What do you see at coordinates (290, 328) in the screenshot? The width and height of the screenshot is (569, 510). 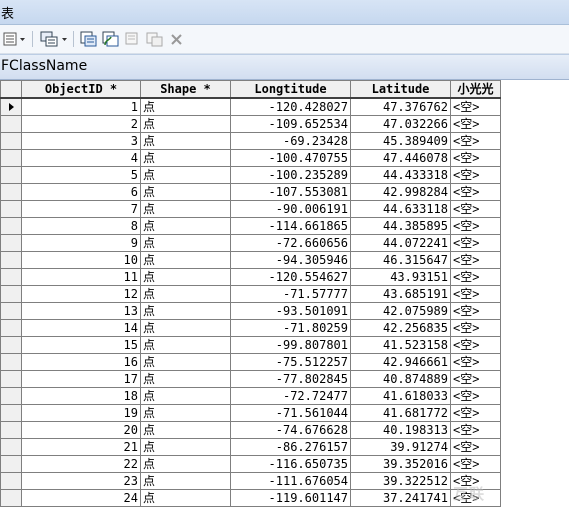 I see `longtitude-cell: -71.80259` at bounding box center [290, 328].